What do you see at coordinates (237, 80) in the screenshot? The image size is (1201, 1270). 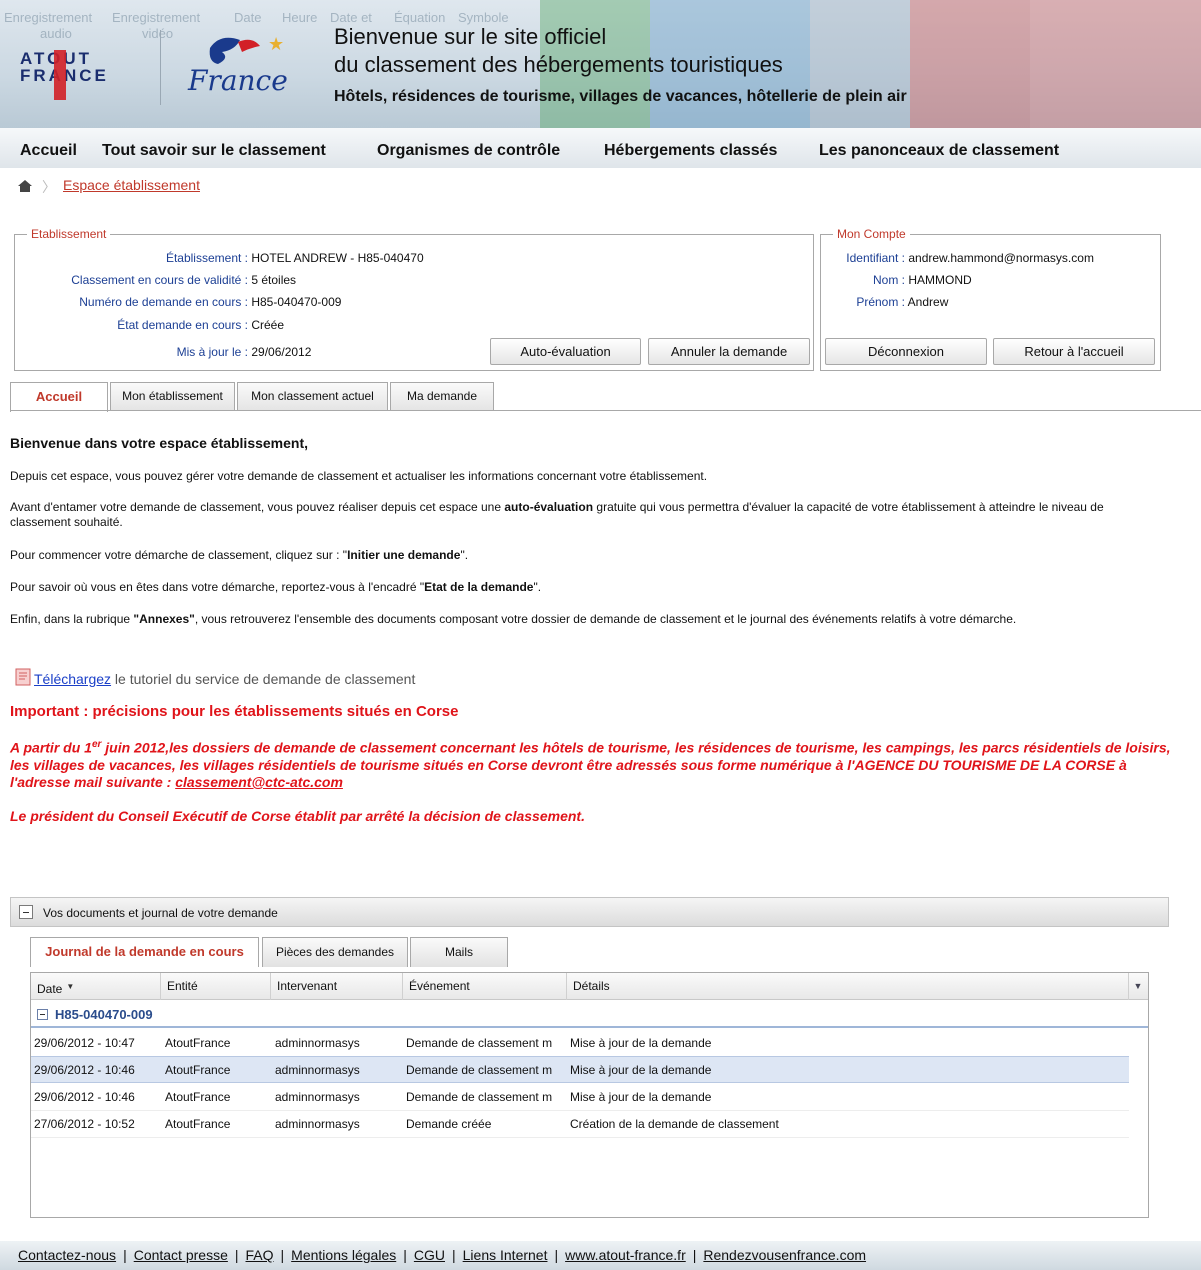 I see `logo-script: France` at bounding box center [237, 80].